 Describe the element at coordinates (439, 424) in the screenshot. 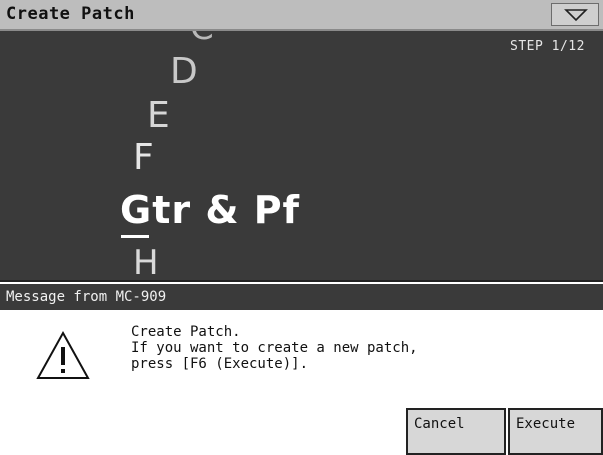

I see `cancel-button-label: Cancel` at that location.